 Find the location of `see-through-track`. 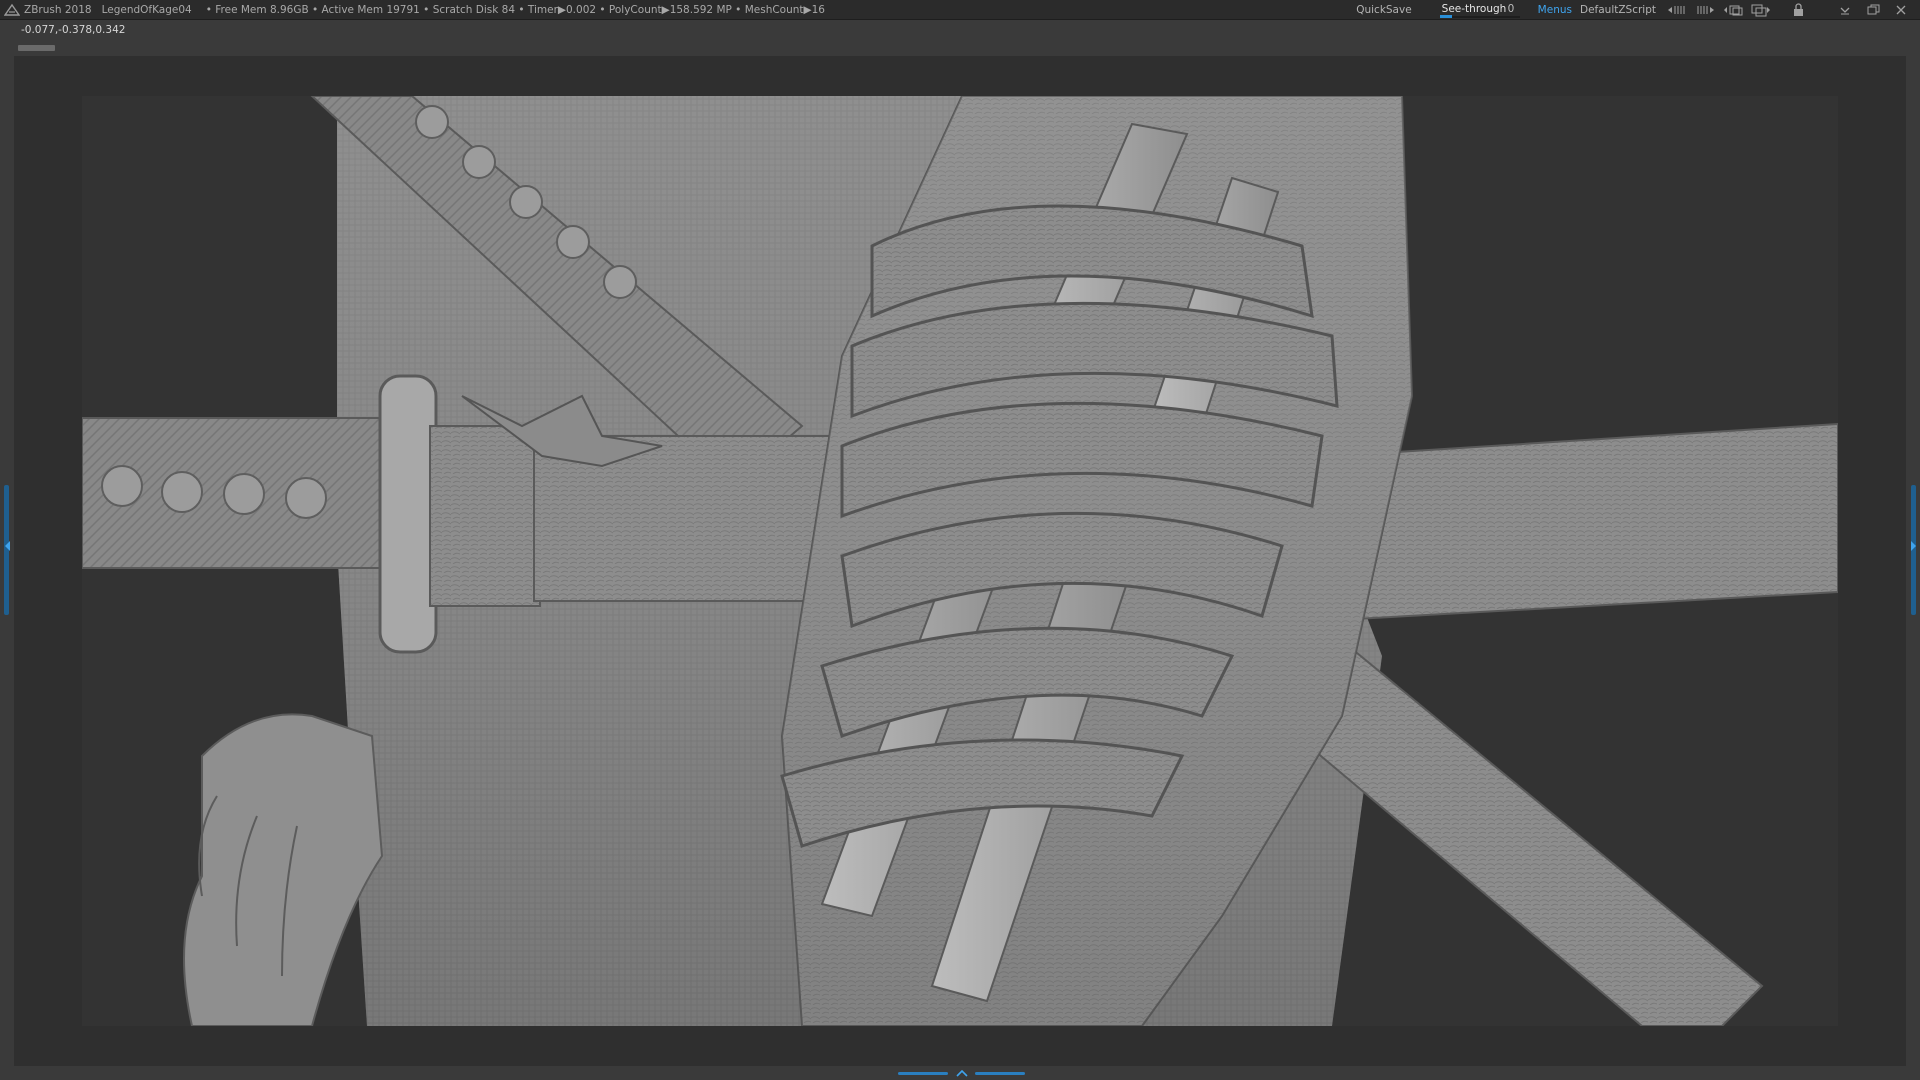

see-through-track is located at coordinates (1479, 16).